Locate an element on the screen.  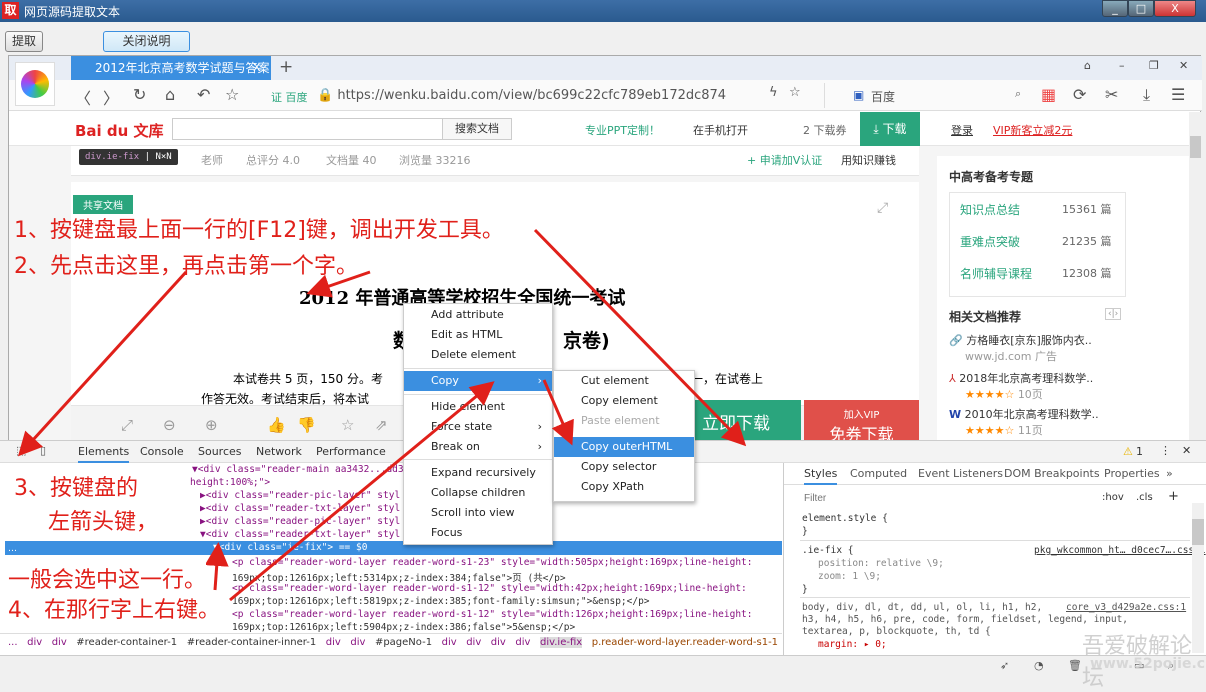
page-scrollbar is located at coordinates (1195, 277).